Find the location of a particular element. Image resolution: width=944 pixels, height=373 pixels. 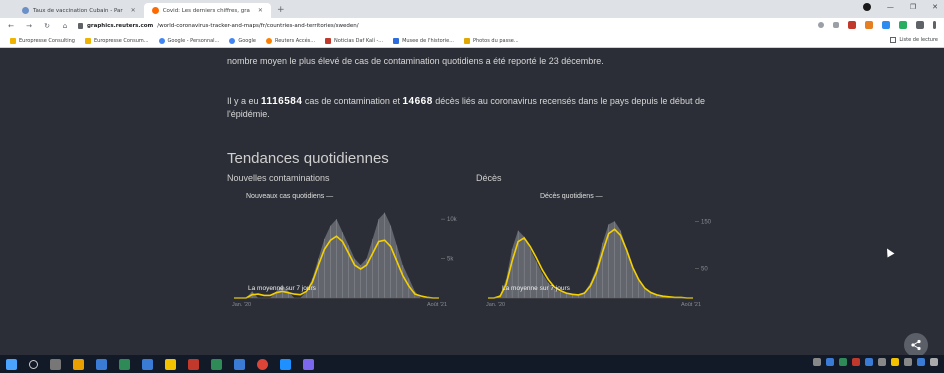

bookmark-star-icon is located at coordinates (836, 25).